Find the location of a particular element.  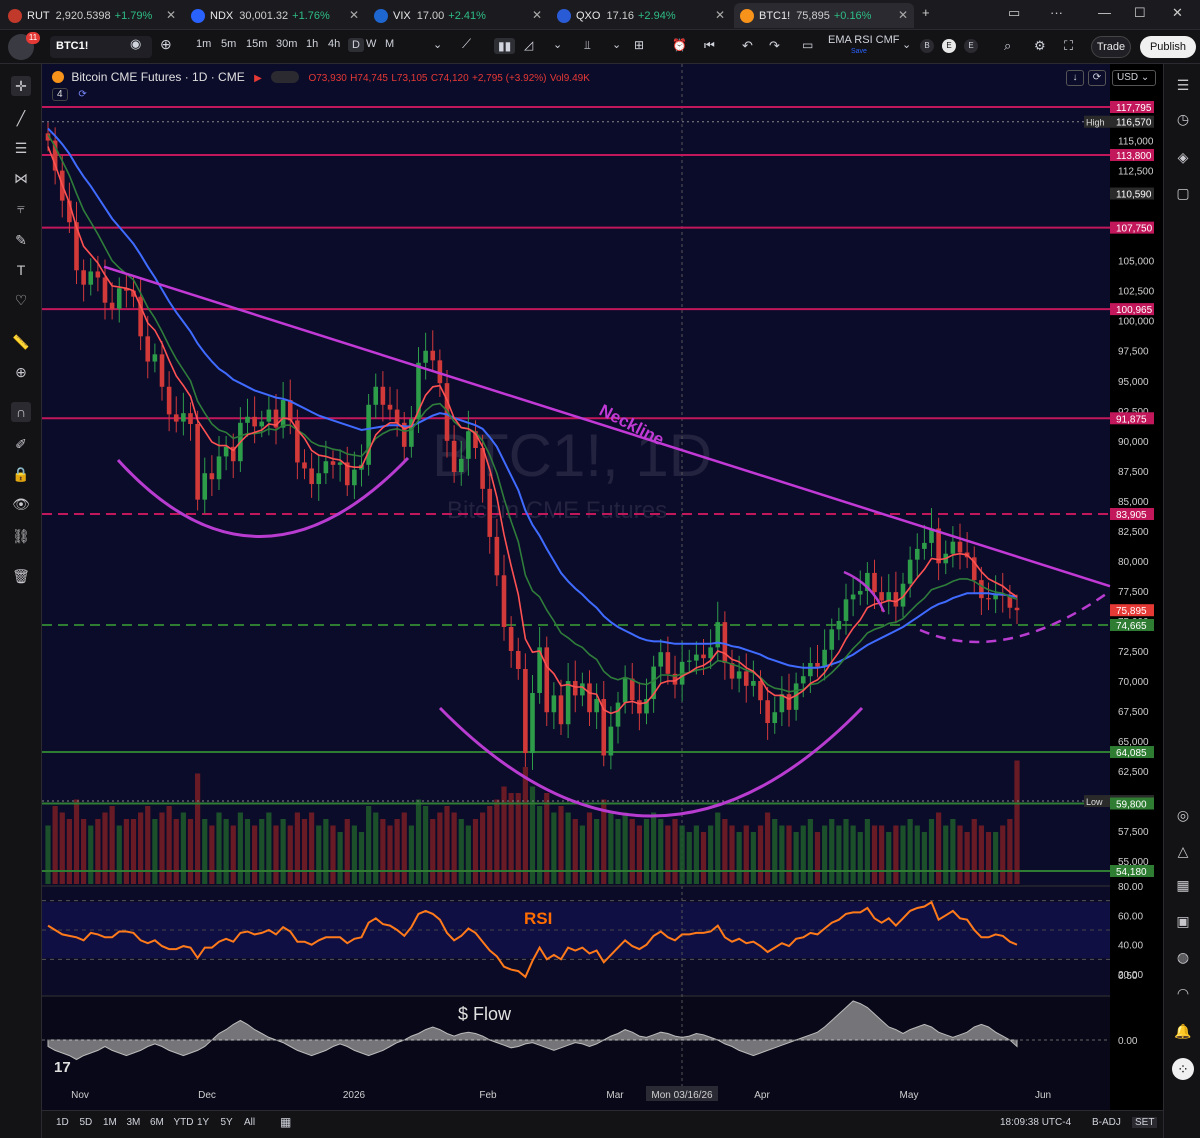

layers-icon: ◈ is located at coordinates (1183, 157).